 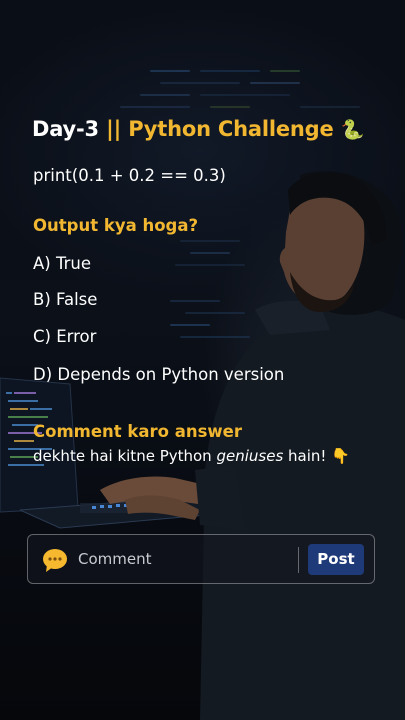 What do you see at coordinates (77, 299) in the screenshot?
I see `option-text: False` at bounding box center [77, 299].